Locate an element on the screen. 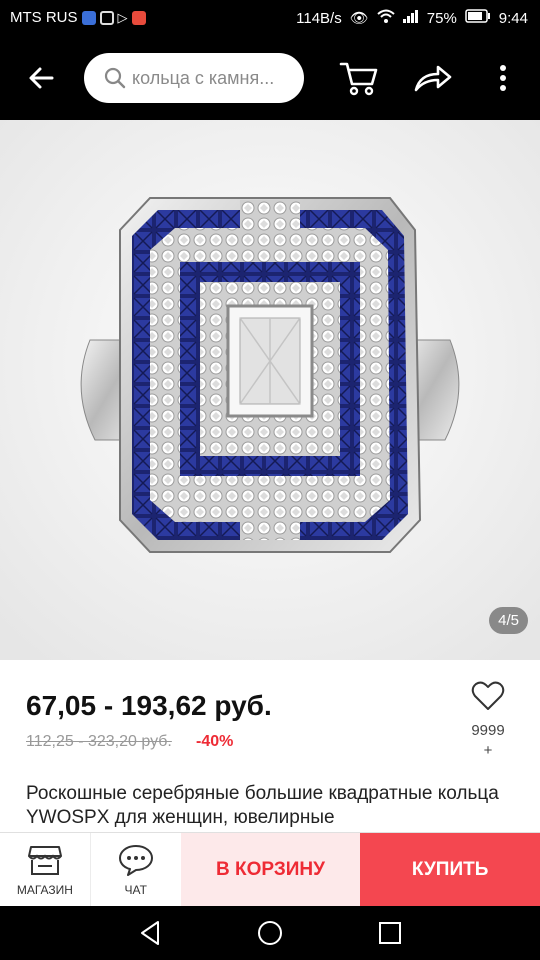 The height and width of the screenshot is (960, 540). add-to-cart-button: В КОРЗИНУ is located at coordinates (270, 870).